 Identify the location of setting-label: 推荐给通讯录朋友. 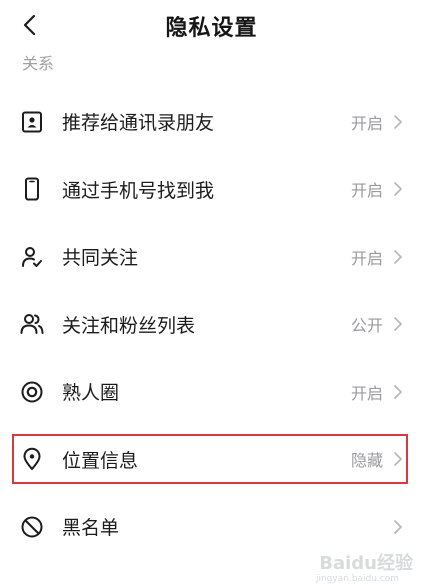
(138, 123).